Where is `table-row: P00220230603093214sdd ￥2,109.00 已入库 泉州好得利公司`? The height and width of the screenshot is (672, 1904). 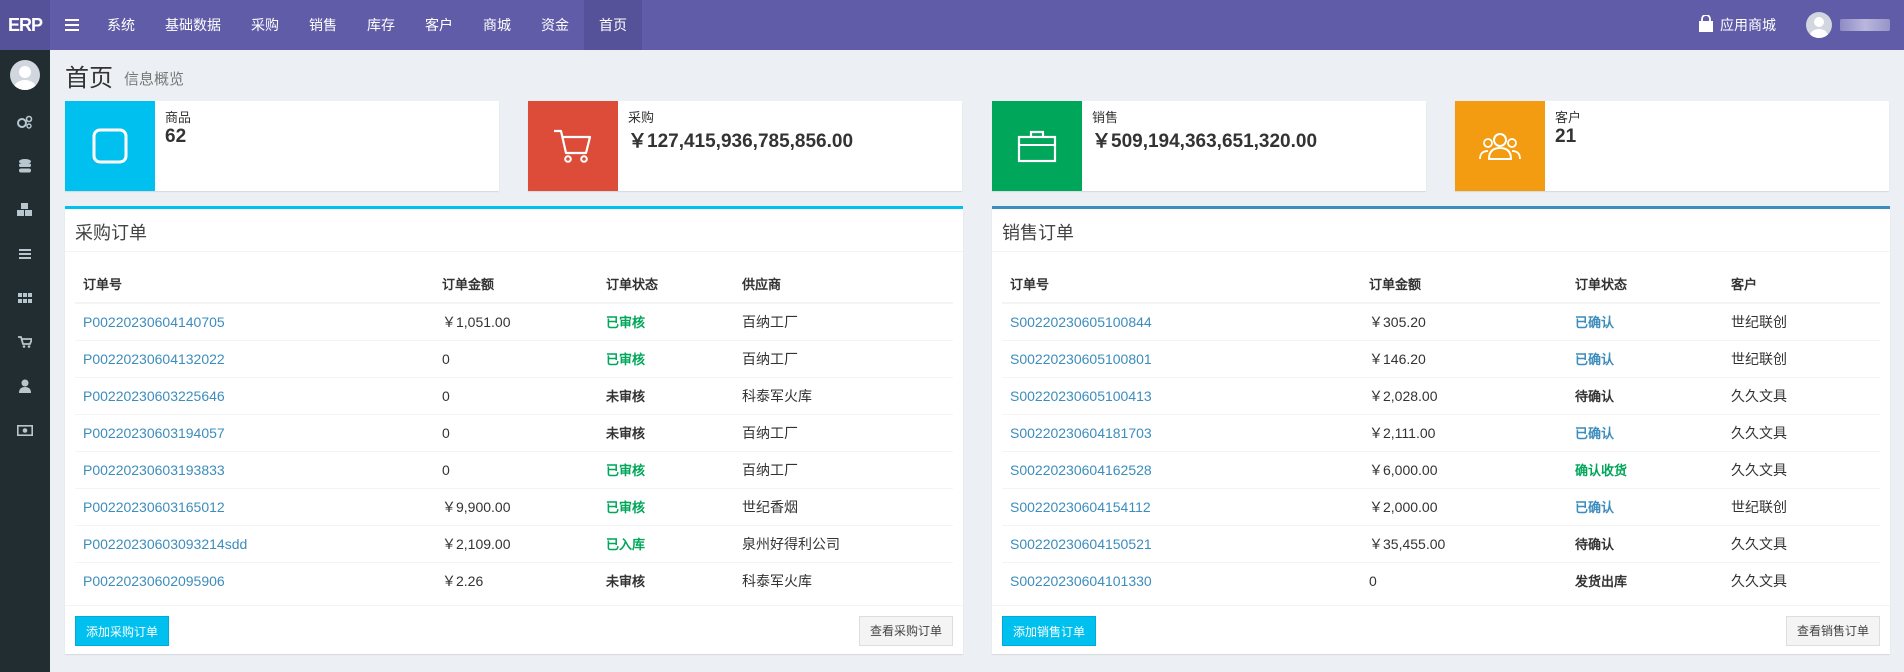
table-row: P00220230603093214sdd ￥2,109.00 已入库 泉州好得利公司 is located at coordinates (514, 543).